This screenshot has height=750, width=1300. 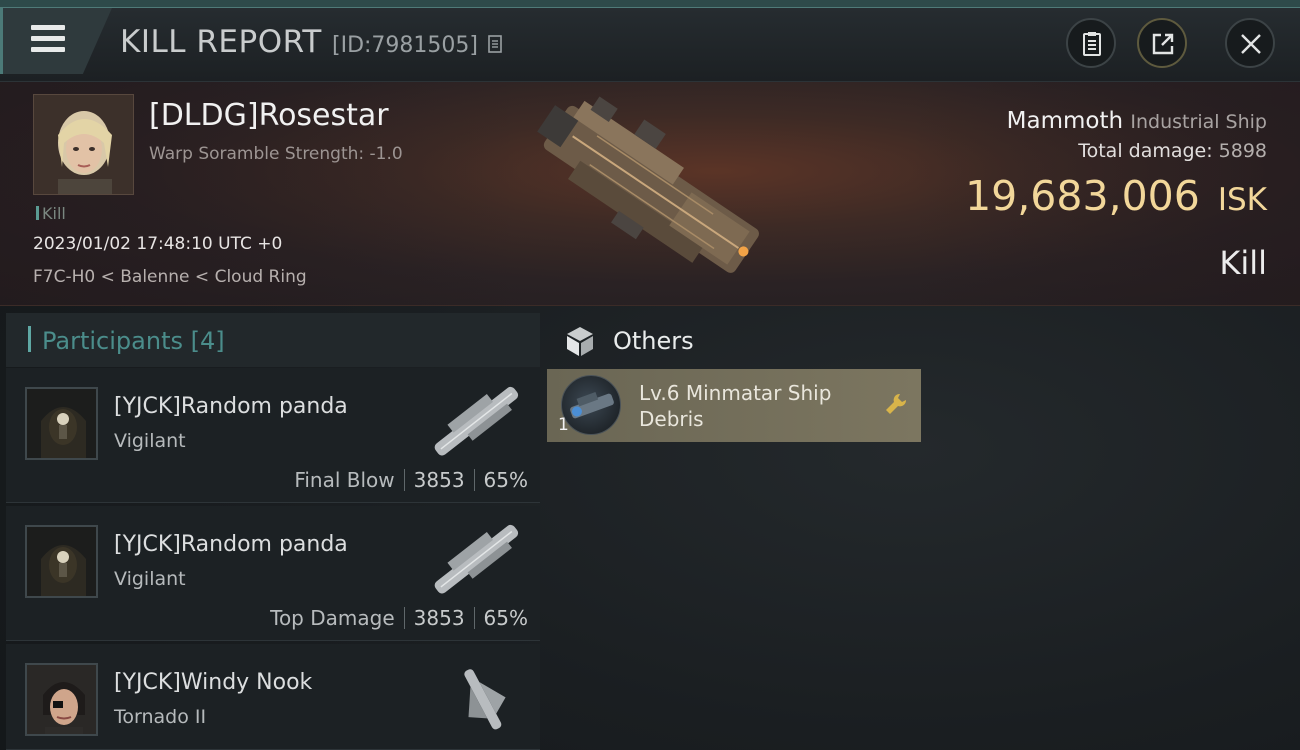 I want to click on share-button, so click(x=1162, y=43).